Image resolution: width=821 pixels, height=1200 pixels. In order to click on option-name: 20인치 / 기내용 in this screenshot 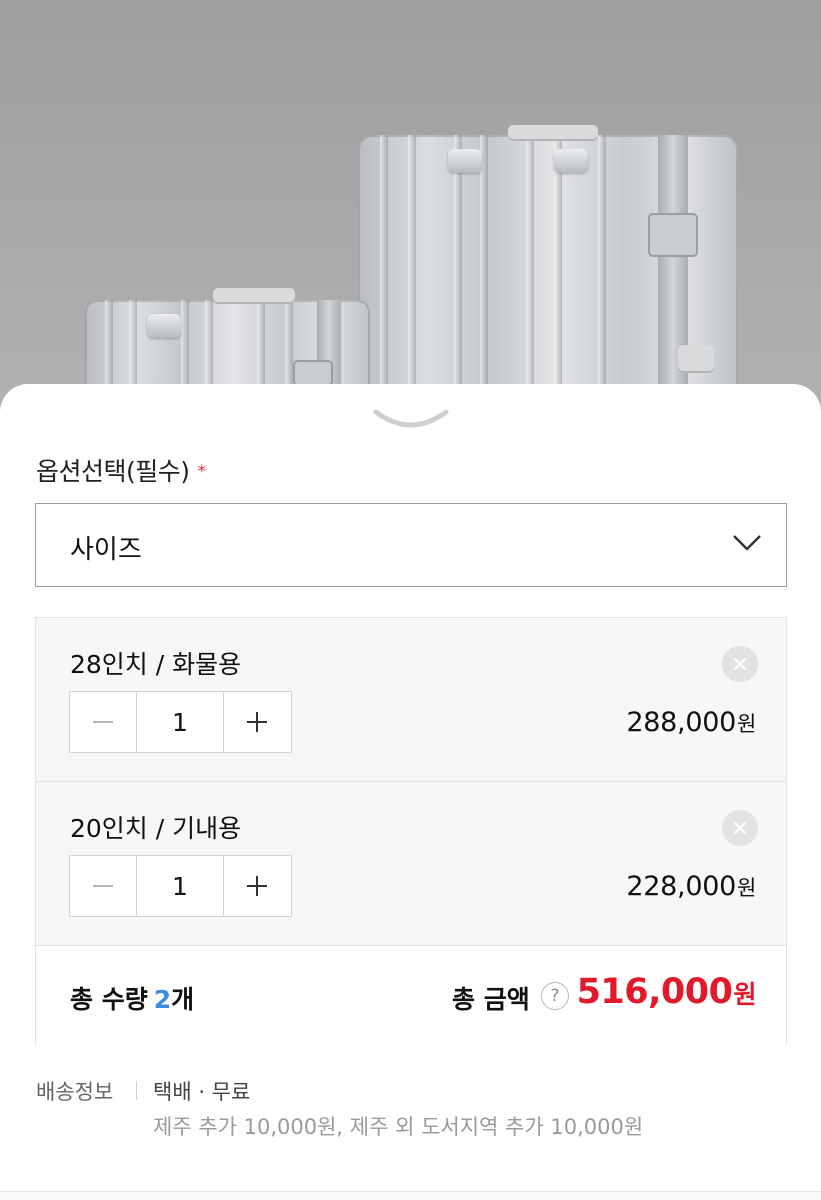, I will do `click(156, 828)`.